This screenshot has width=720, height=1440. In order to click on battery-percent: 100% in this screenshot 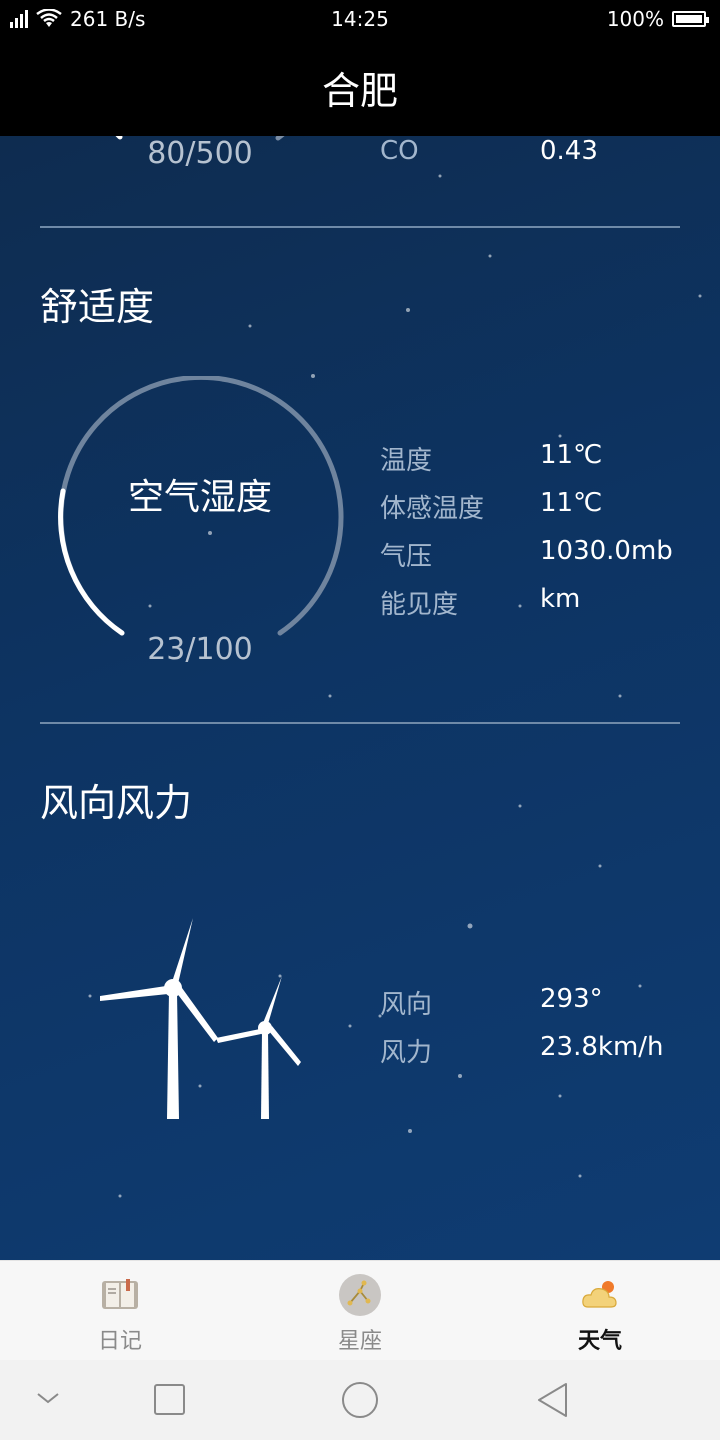, I will do `click(635, 19)`.